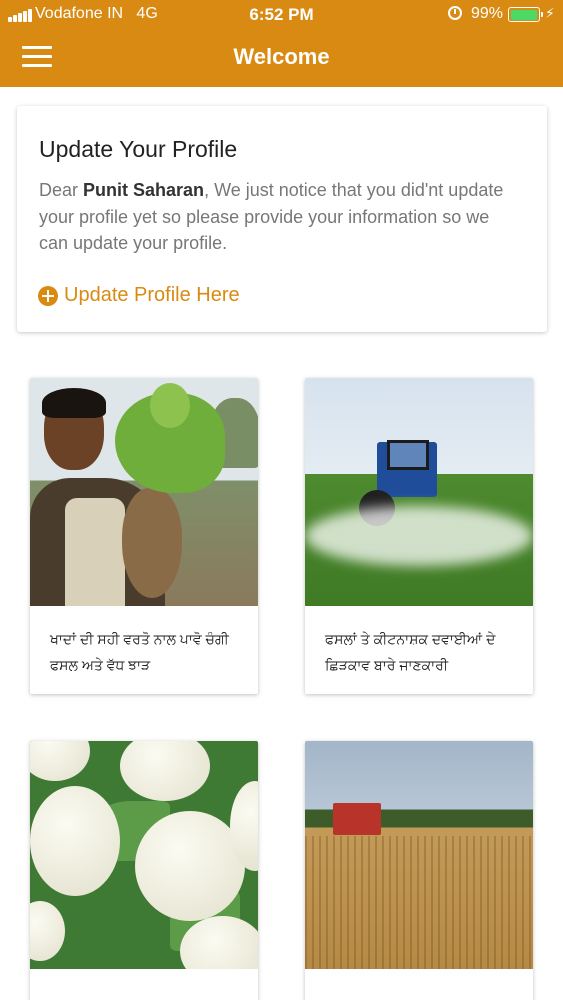 This screenshot has height=1000, width=563. I want to click on cauliflower-photo, so click(144, 855).